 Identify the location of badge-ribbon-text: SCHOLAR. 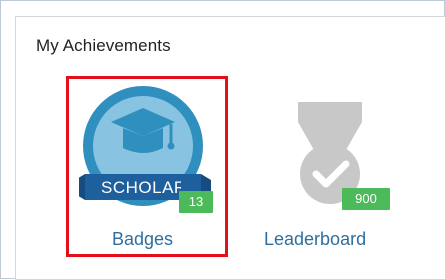
(141, 187).